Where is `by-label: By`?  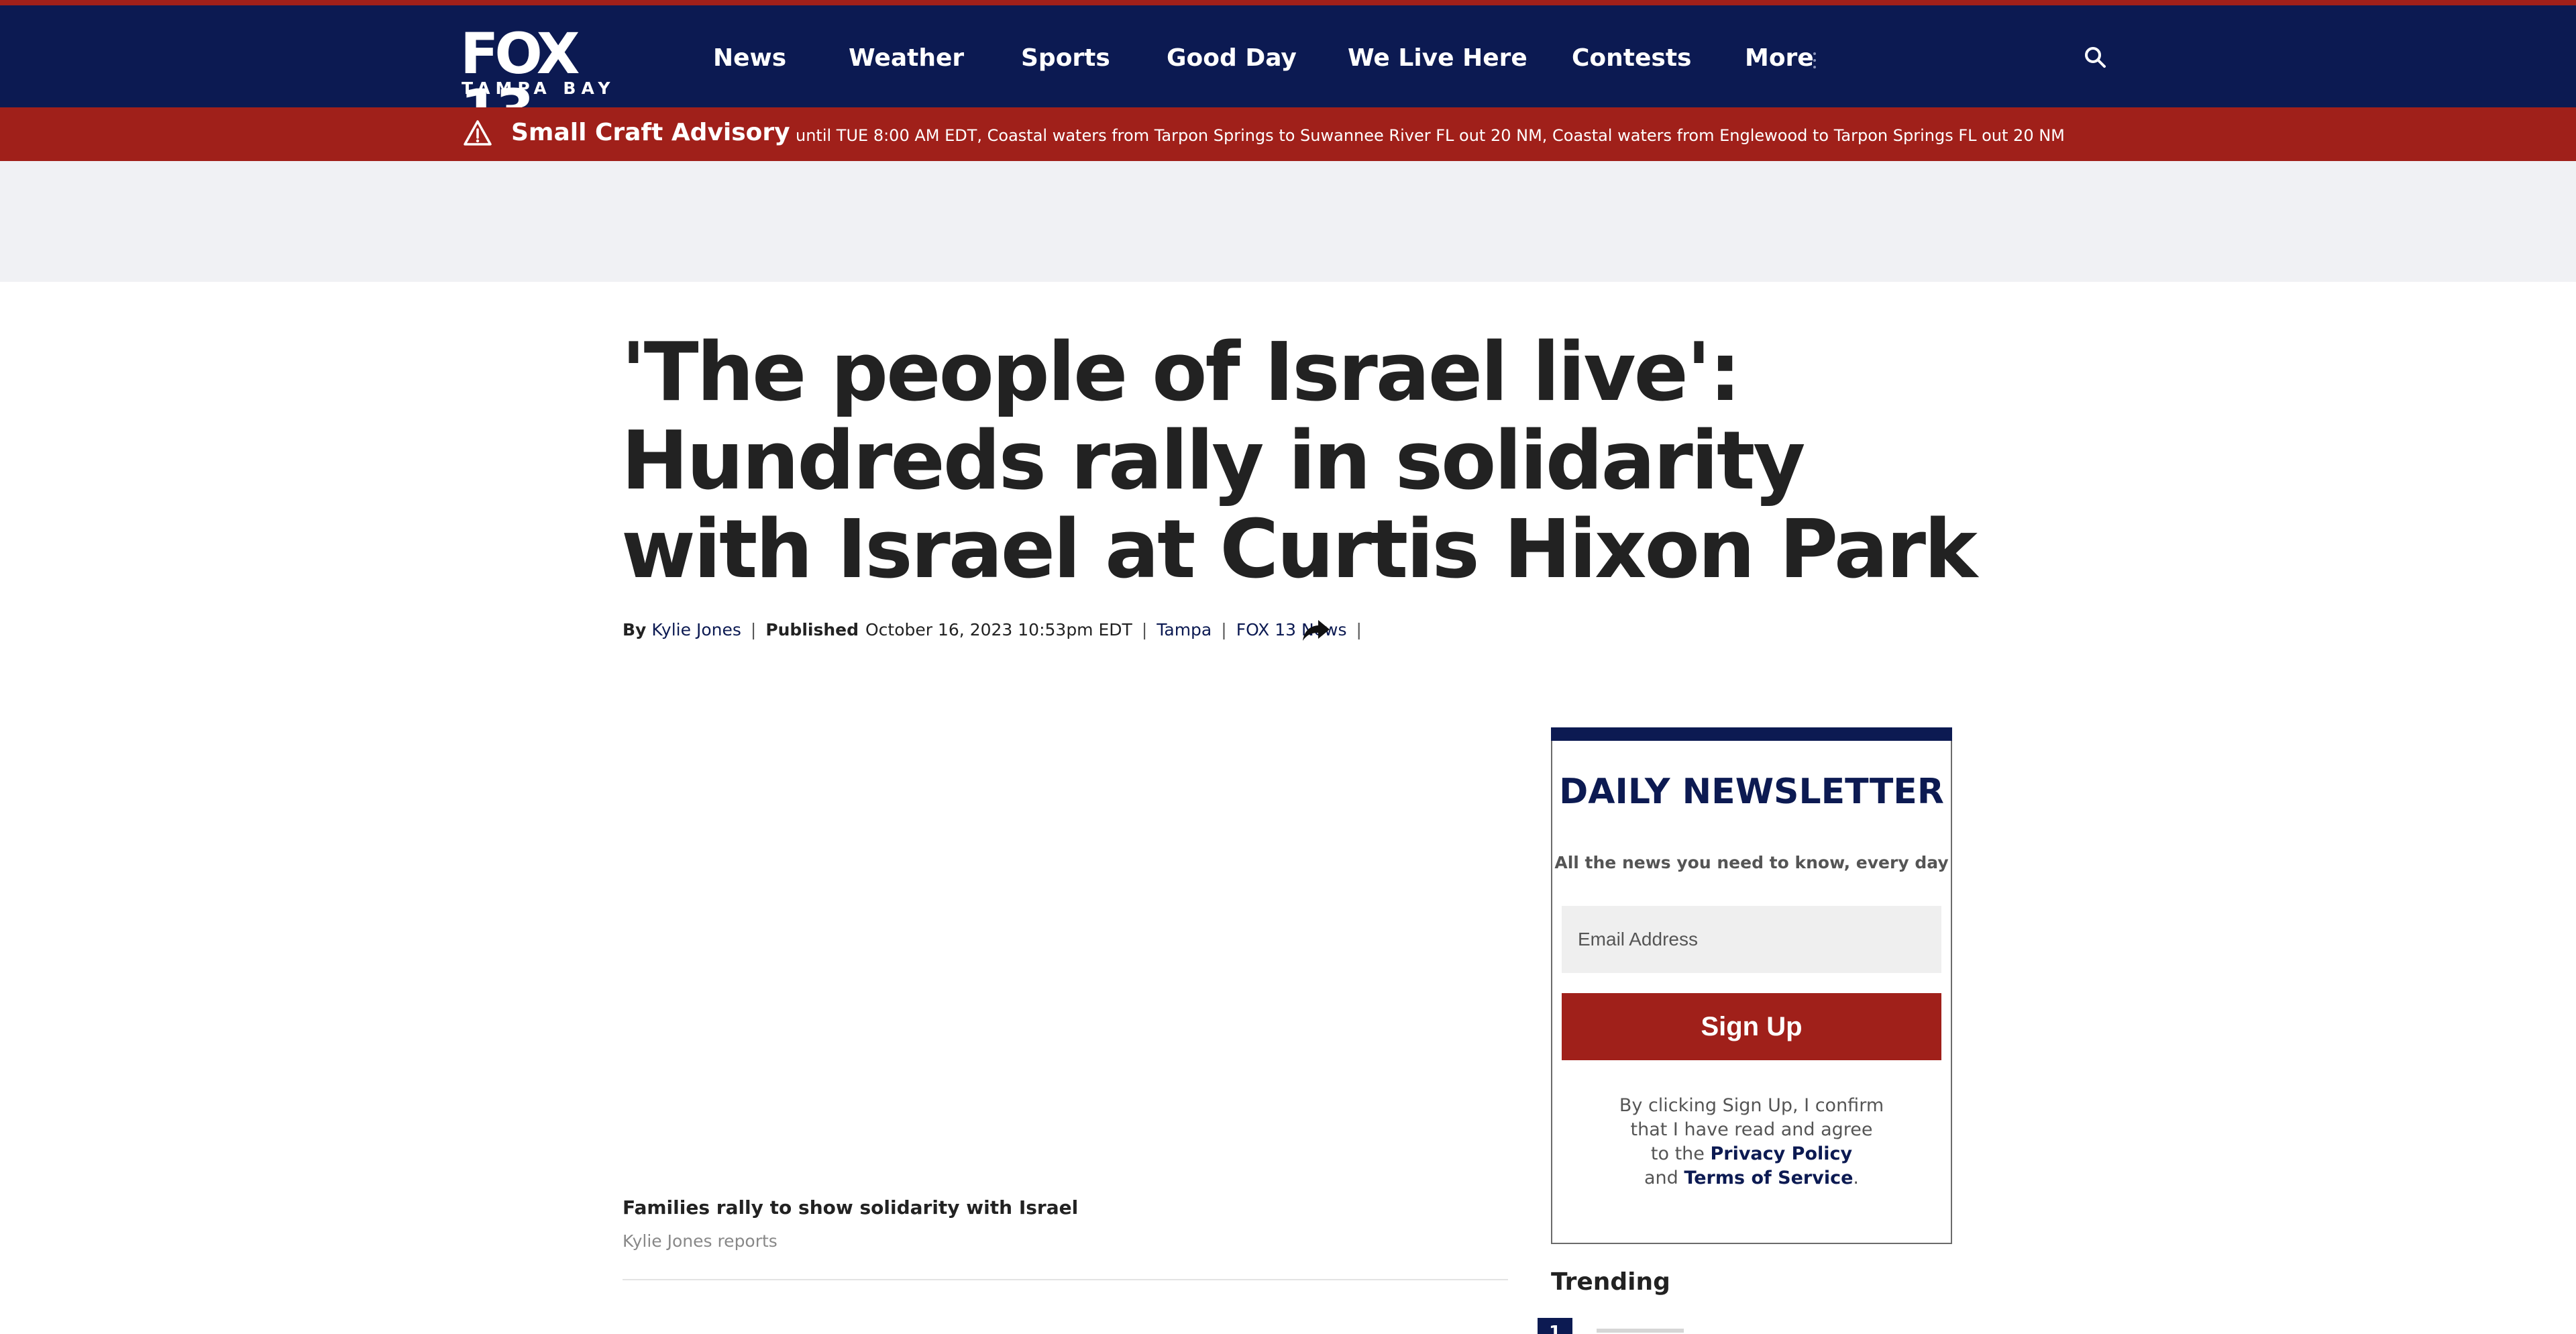
by-label: By is located at coordinates (635, 629).